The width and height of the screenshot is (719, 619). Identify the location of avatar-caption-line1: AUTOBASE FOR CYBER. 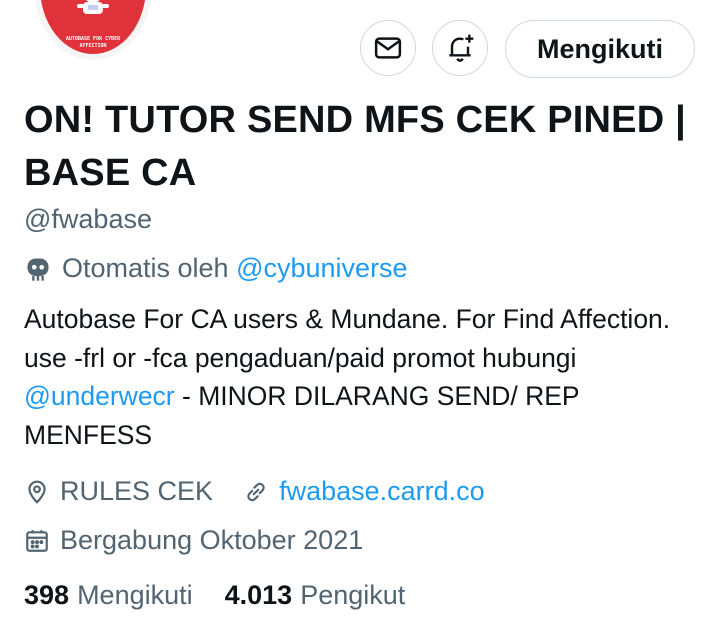
(93, 39).